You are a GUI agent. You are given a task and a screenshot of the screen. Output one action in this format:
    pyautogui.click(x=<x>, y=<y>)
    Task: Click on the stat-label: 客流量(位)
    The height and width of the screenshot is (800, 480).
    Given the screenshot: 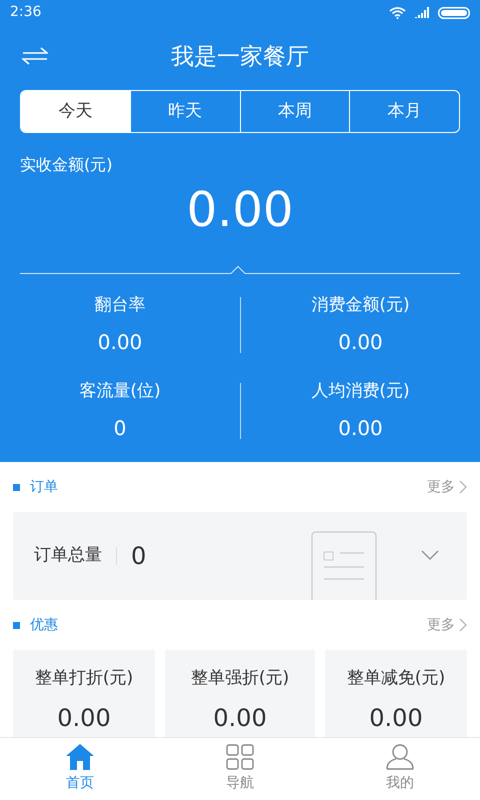 What is the action you would take?
    pyautogui.click(x=120, y=392)
    